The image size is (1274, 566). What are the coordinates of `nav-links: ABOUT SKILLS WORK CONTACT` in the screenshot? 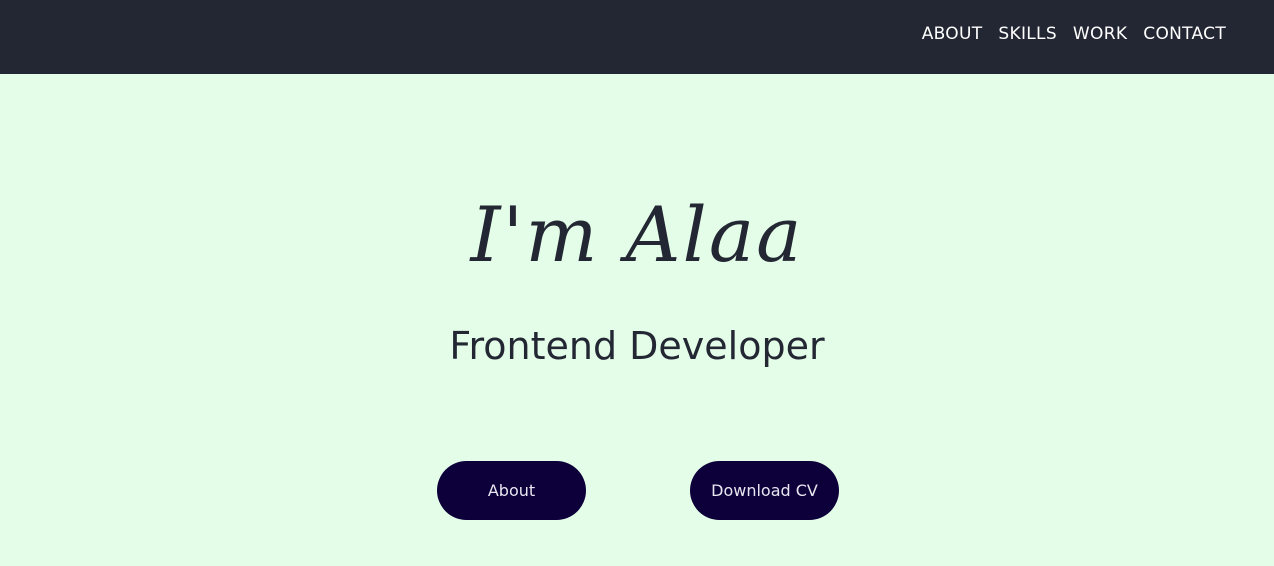 It's located at (1074, 34).